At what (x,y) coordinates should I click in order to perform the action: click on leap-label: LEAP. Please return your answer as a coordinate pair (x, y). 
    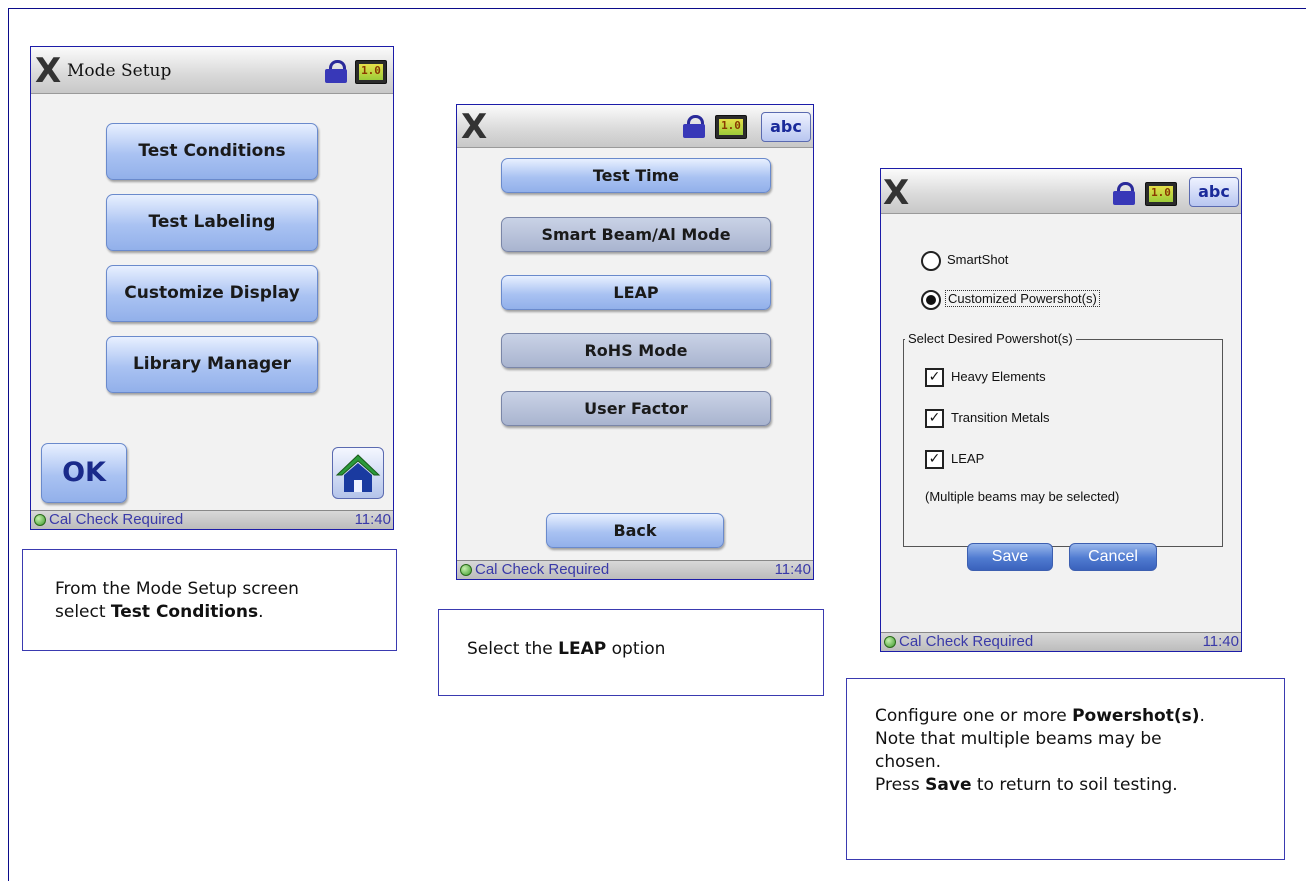
    Looking at the image, I should click on (968, 458).